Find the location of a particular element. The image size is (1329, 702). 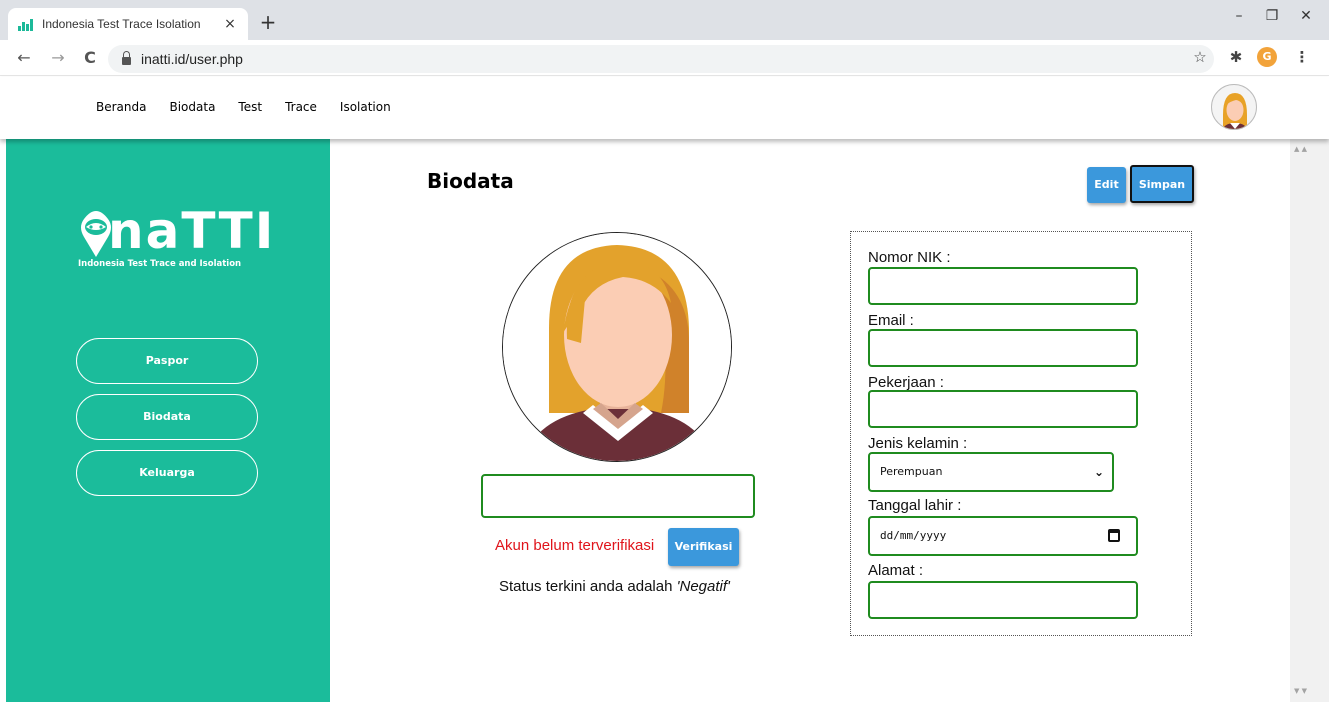

nav-link-beranda: Beranda is located at coordinates (121, 107).